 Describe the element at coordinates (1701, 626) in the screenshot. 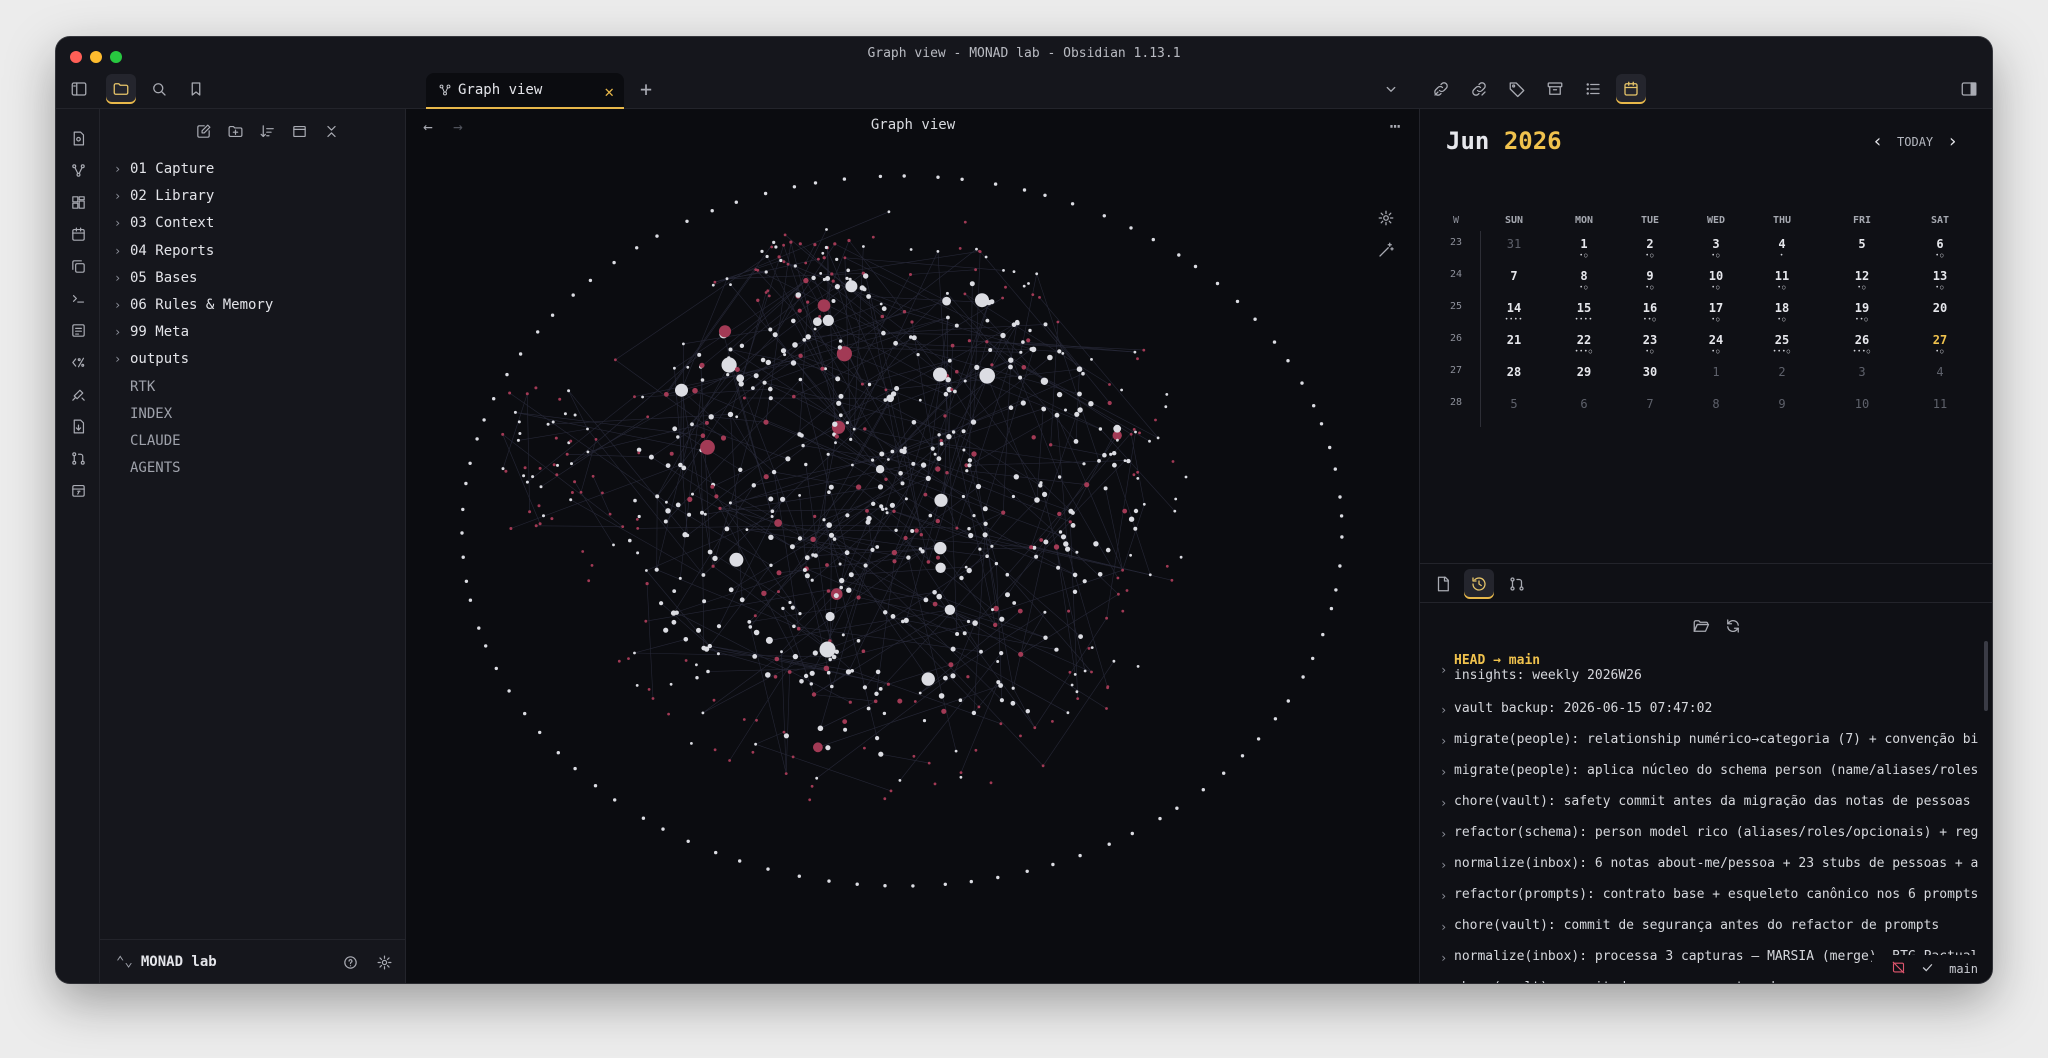

I see `open-folder-icon` at that location.